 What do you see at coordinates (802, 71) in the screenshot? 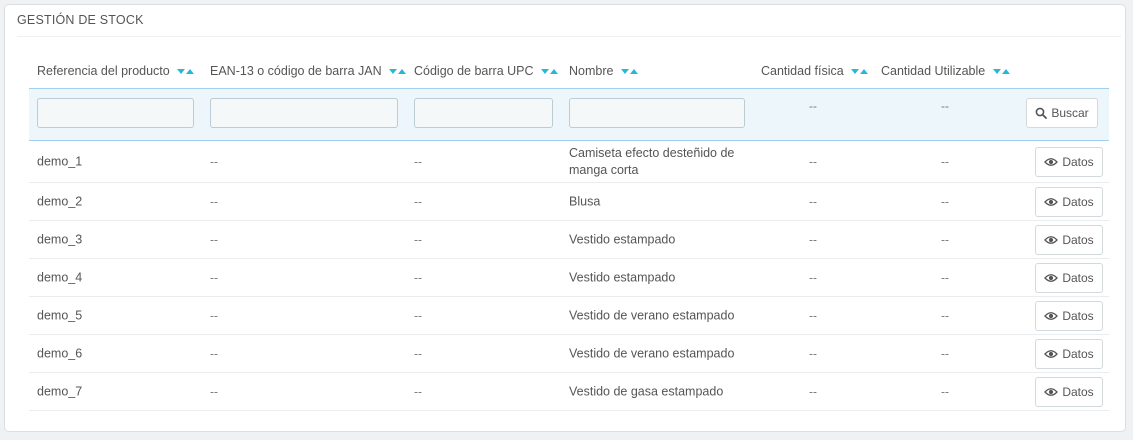
I see `column-label: Cantidad física` at bounding box center [802, 71].